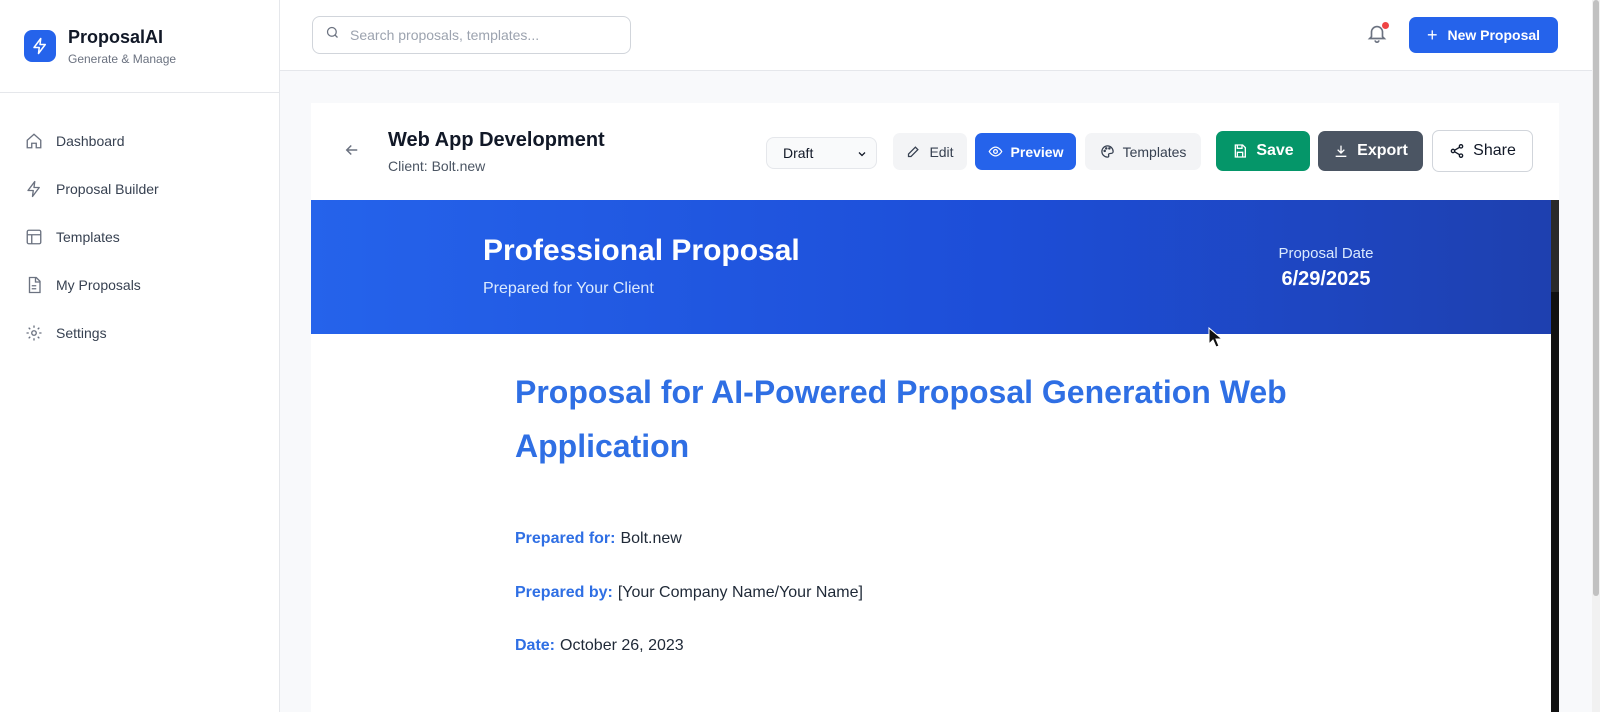 Image resolution: width=1600 pixels, height=712 pixels. What do you see at coordinates (1382, 150) in the screenshot?
I see `export-label: Export` at bounding box center [1382, 150].